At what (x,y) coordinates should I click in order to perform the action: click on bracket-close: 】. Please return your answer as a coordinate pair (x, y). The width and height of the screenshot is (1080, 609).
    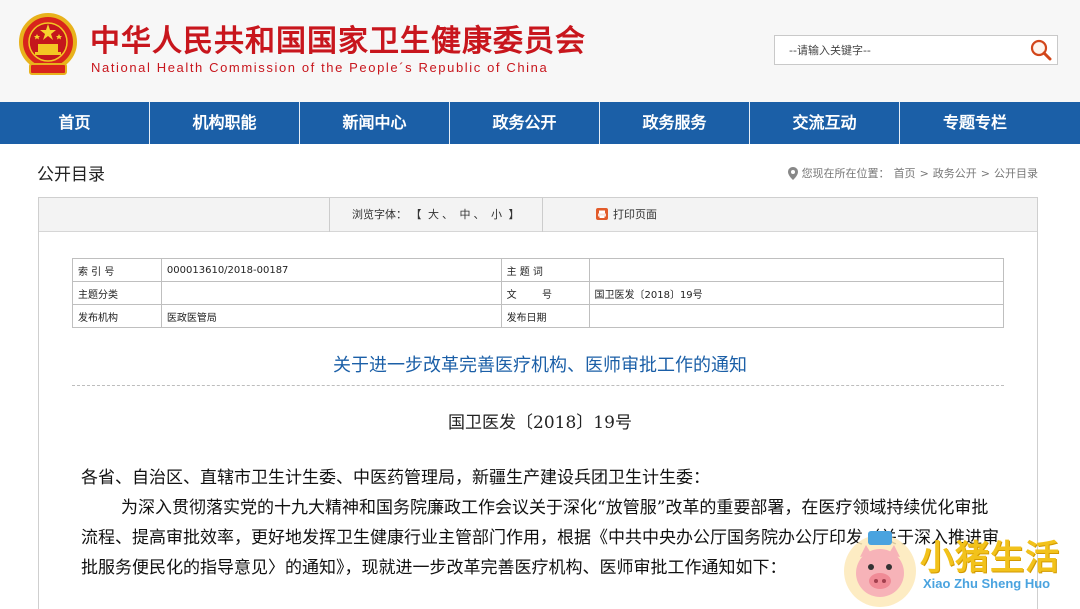
    Looking at the image, I should click on (514, 214).